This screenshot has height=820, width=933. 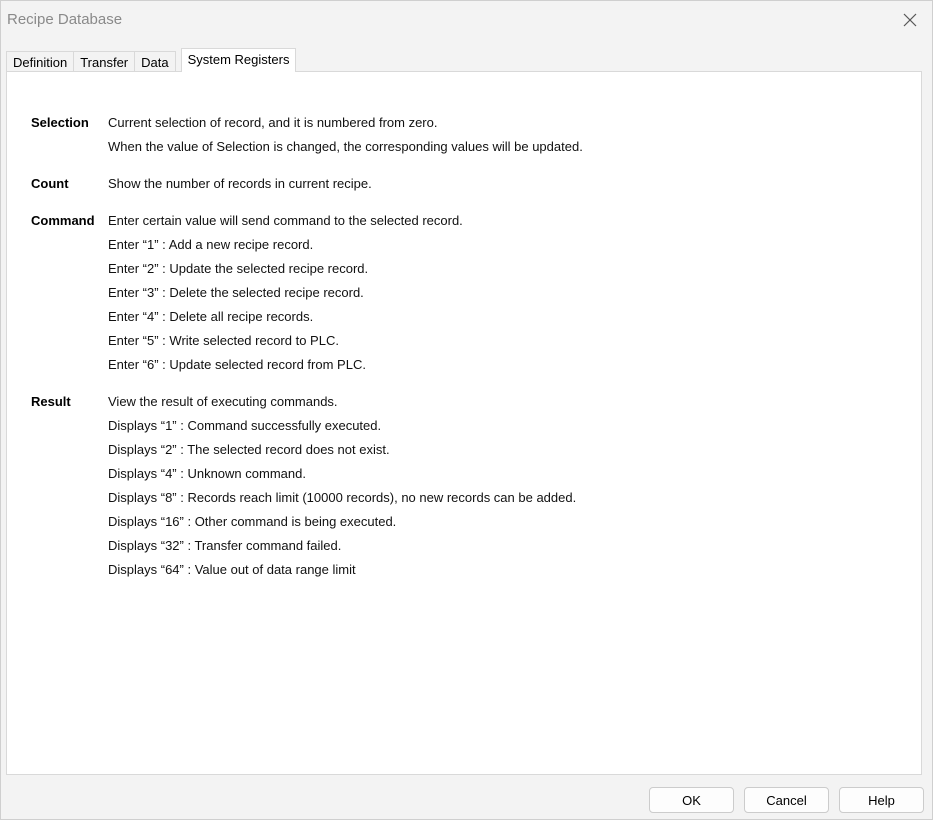 I want to click on tab-data: Data, so click(x=155, y=61).